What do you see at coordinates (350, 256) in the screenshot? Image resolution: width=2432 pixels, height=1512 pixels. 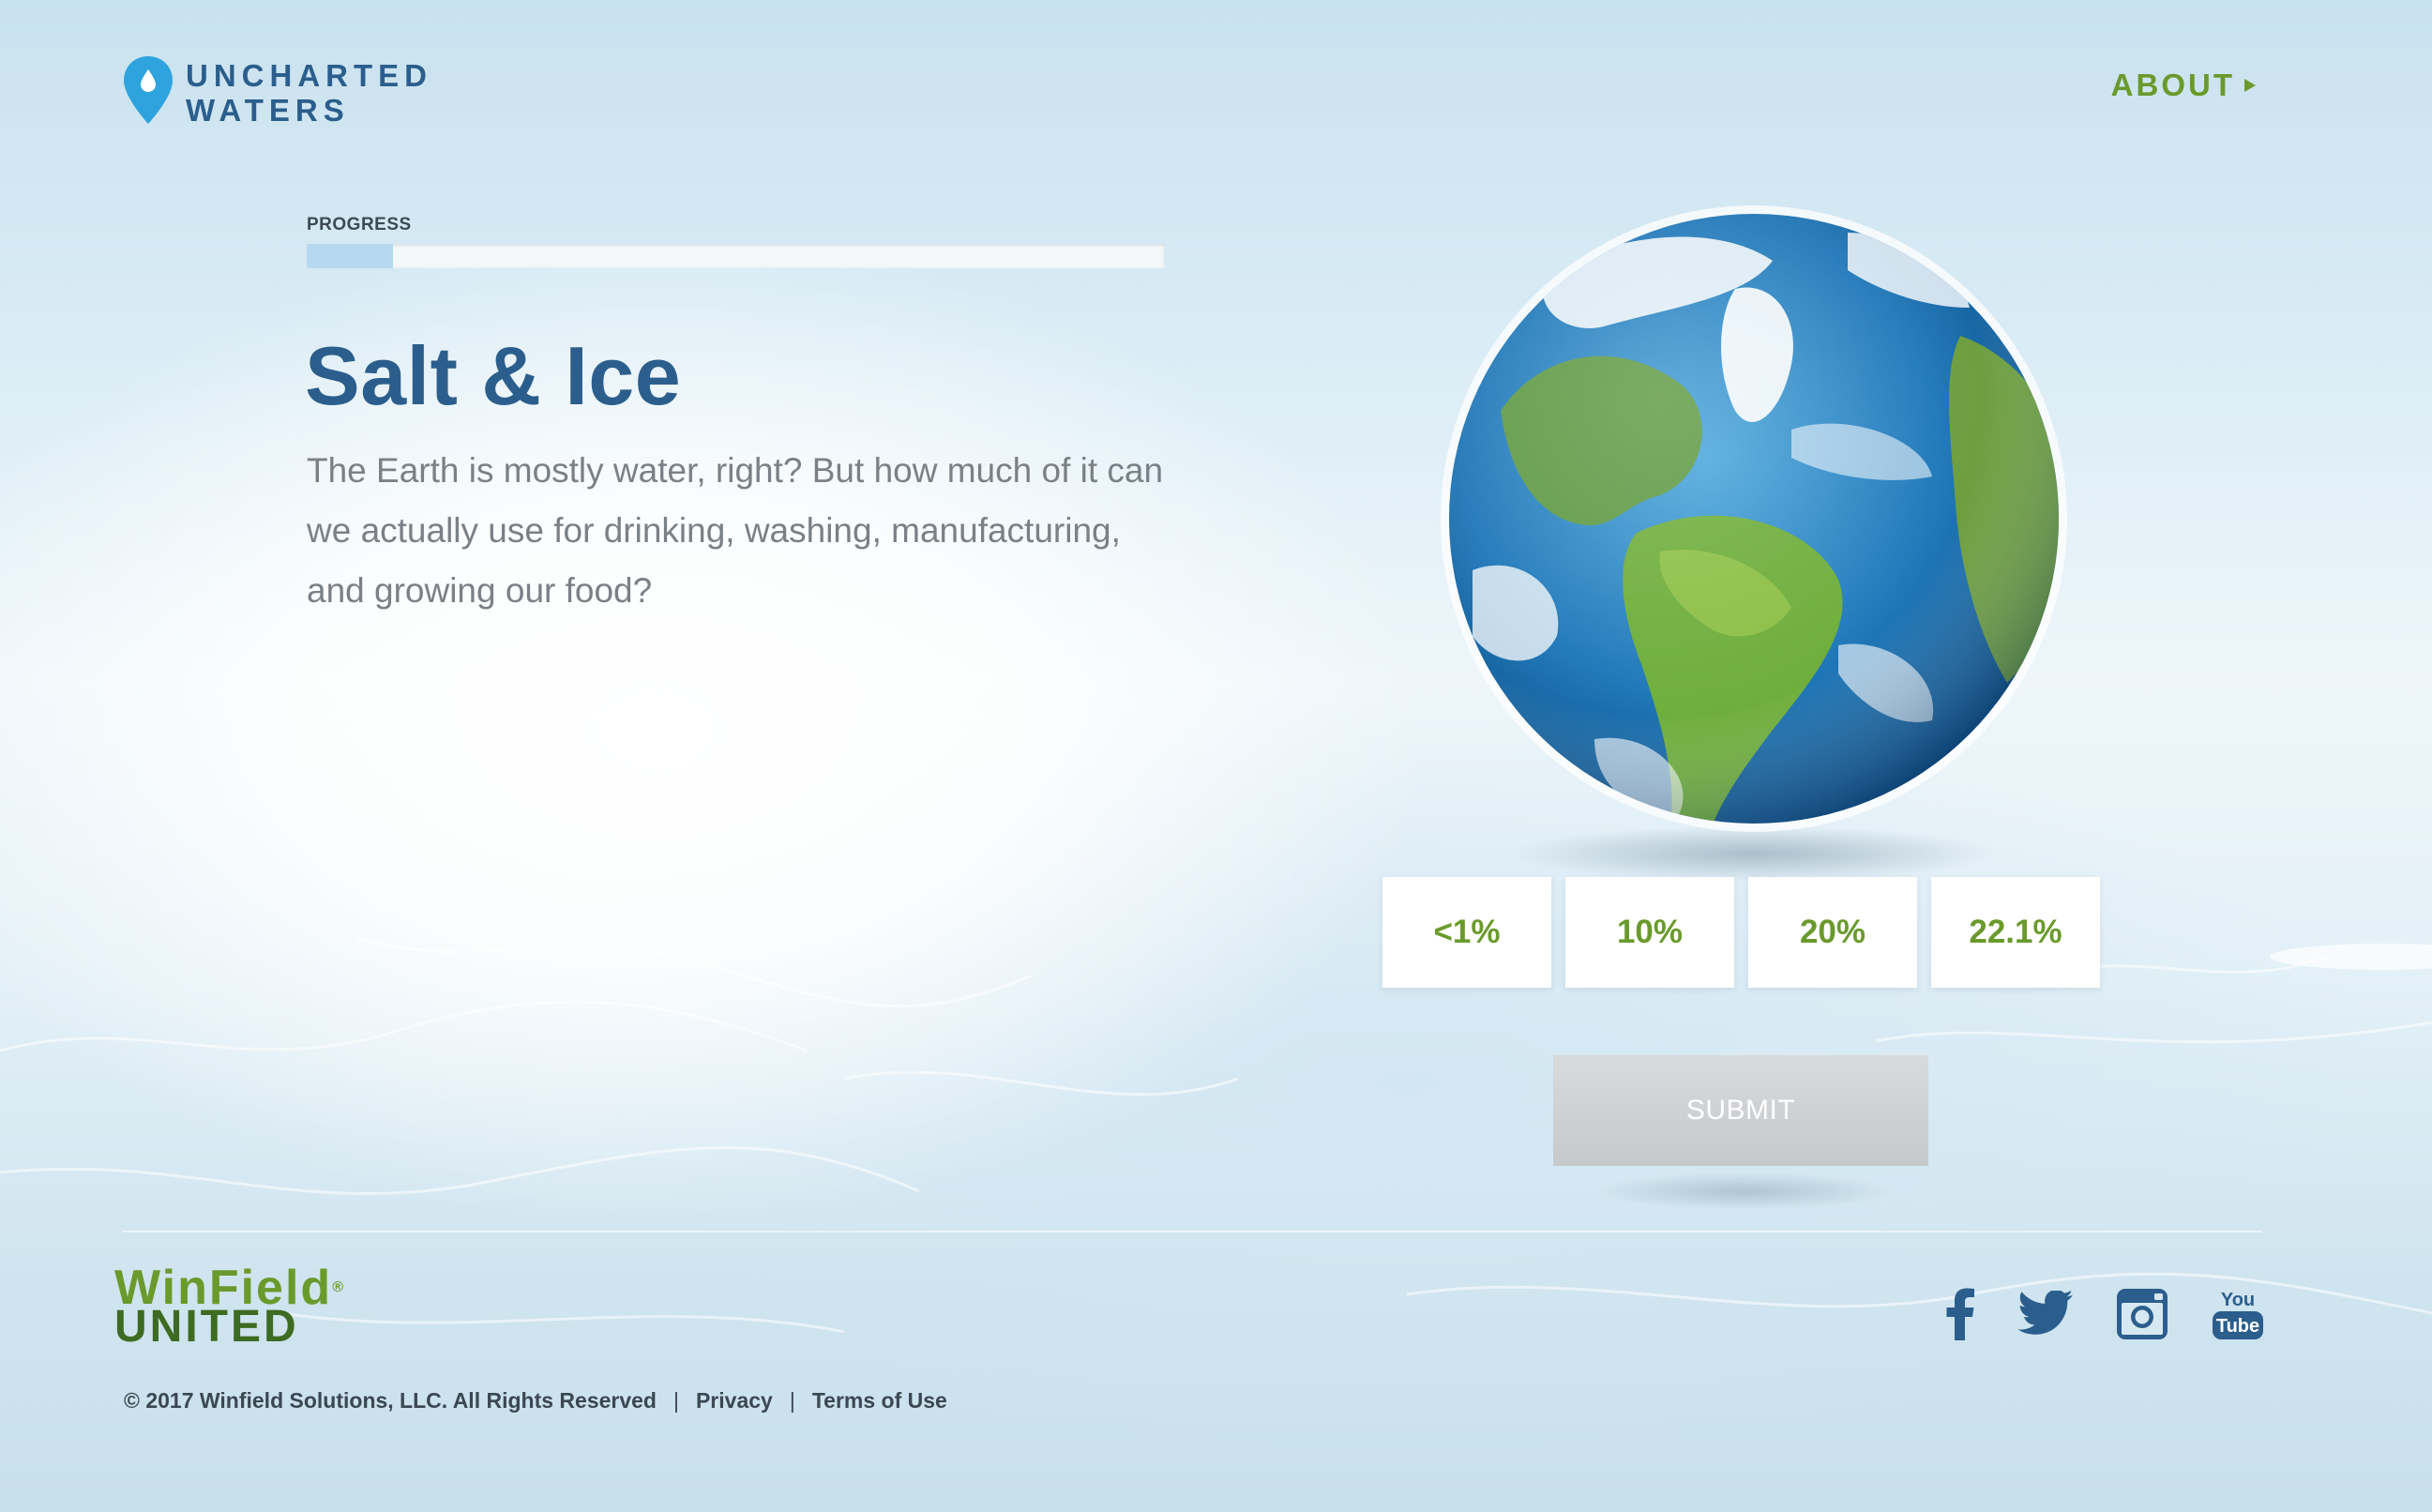 I see `progress-fill` at bounding box center [350, 256].